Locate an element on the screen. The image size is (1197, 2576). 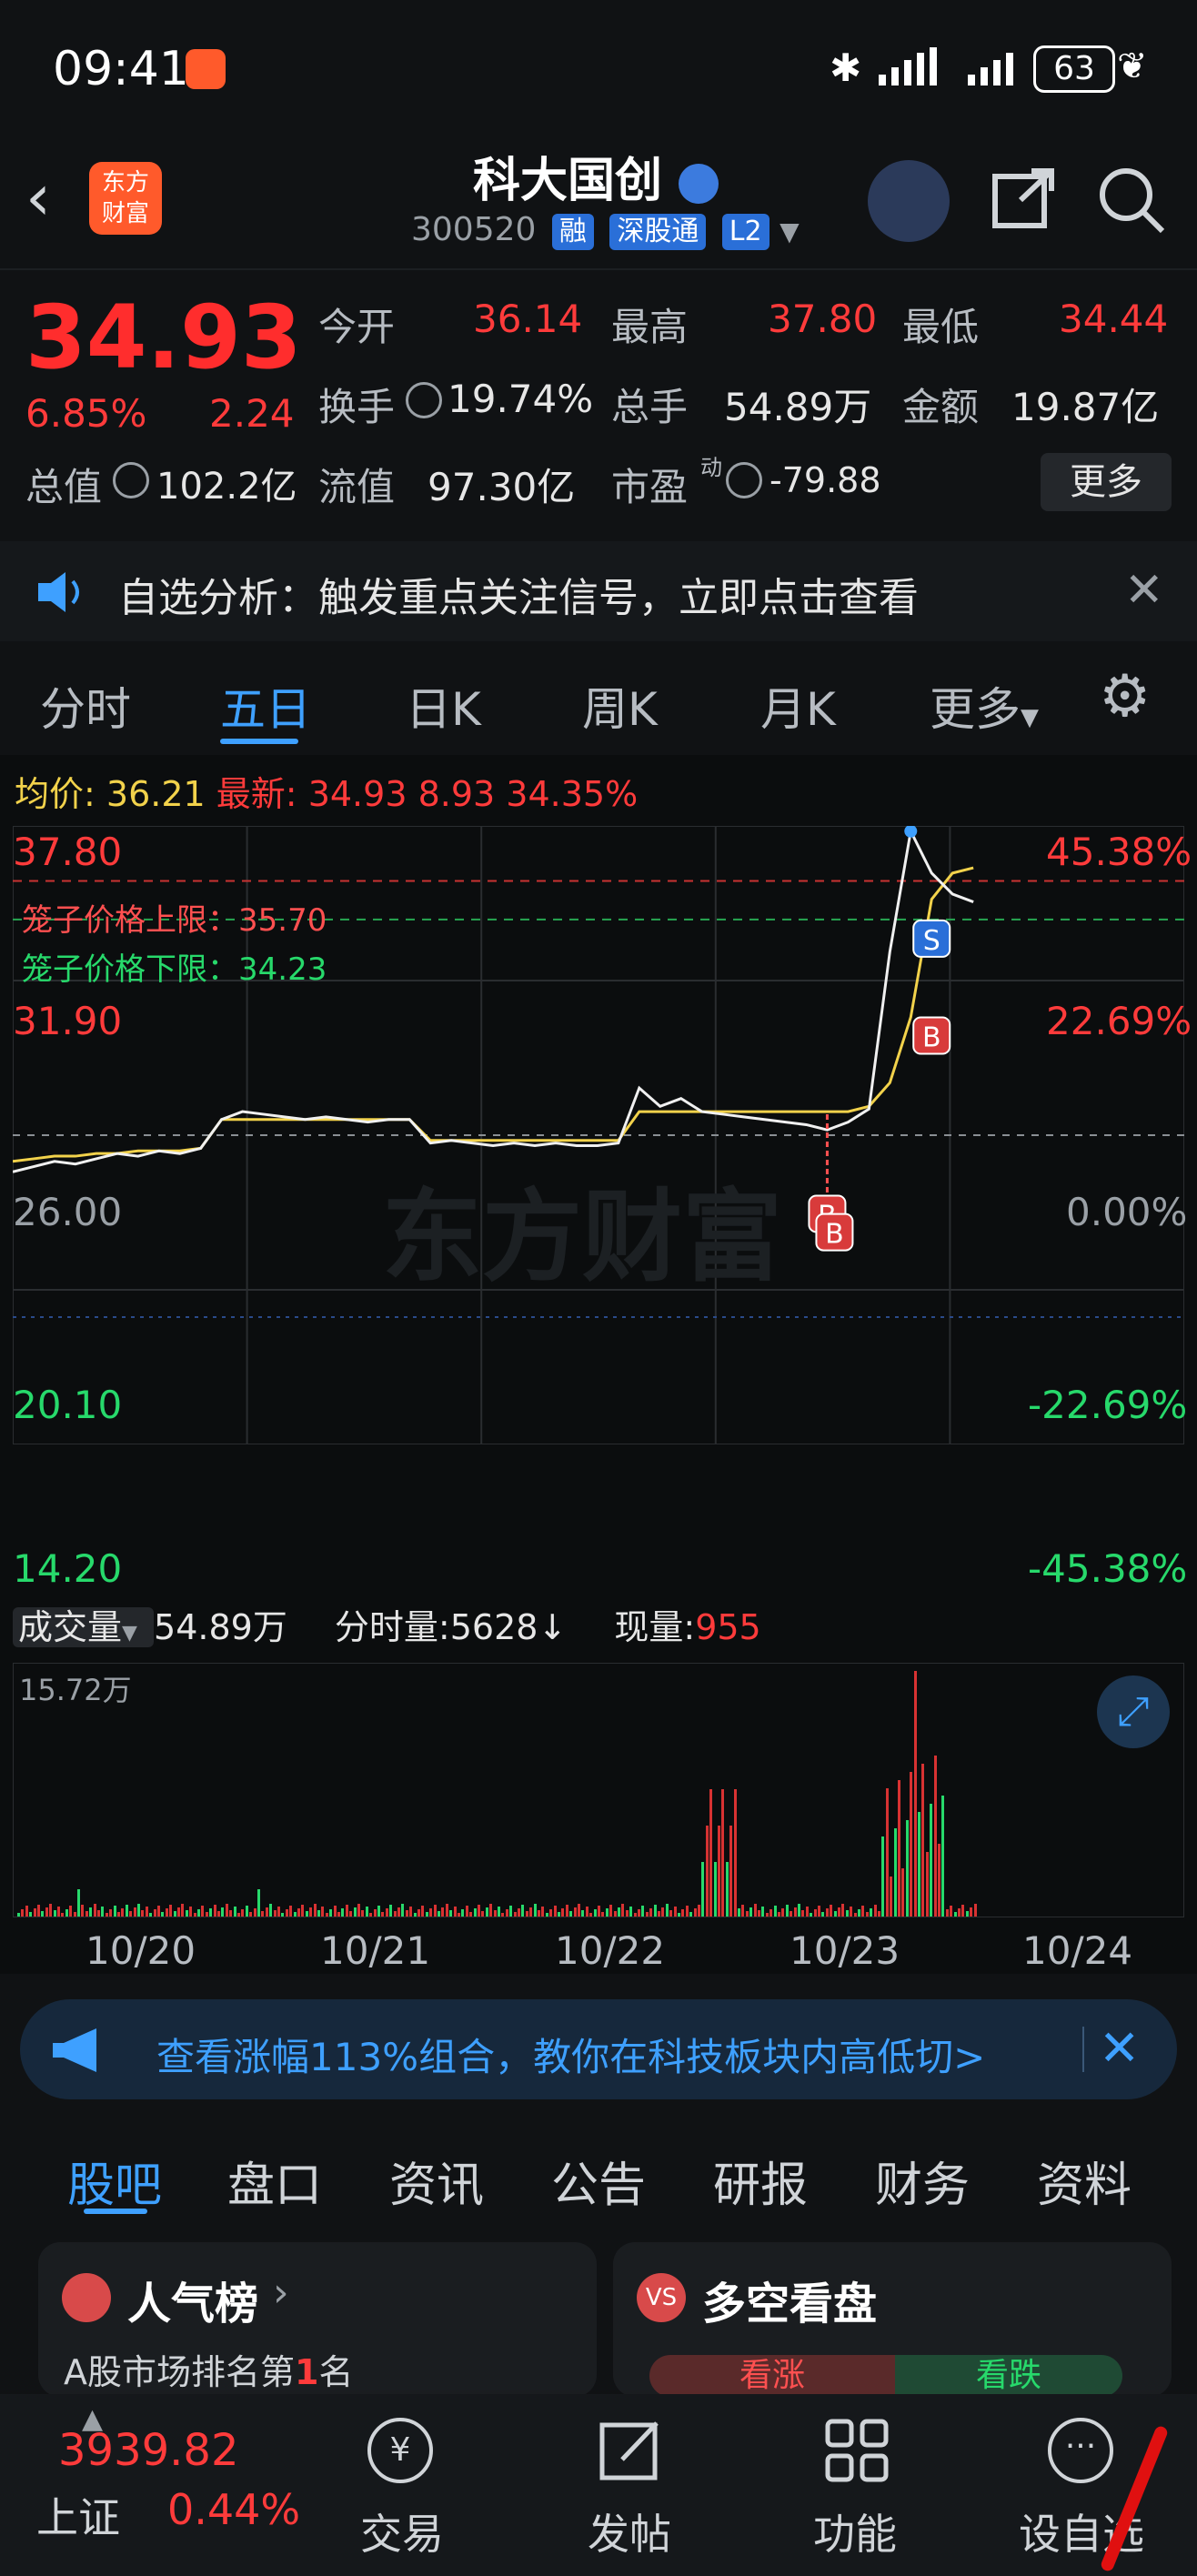
back-icon: ‹ is located at coordinates (38, 197).